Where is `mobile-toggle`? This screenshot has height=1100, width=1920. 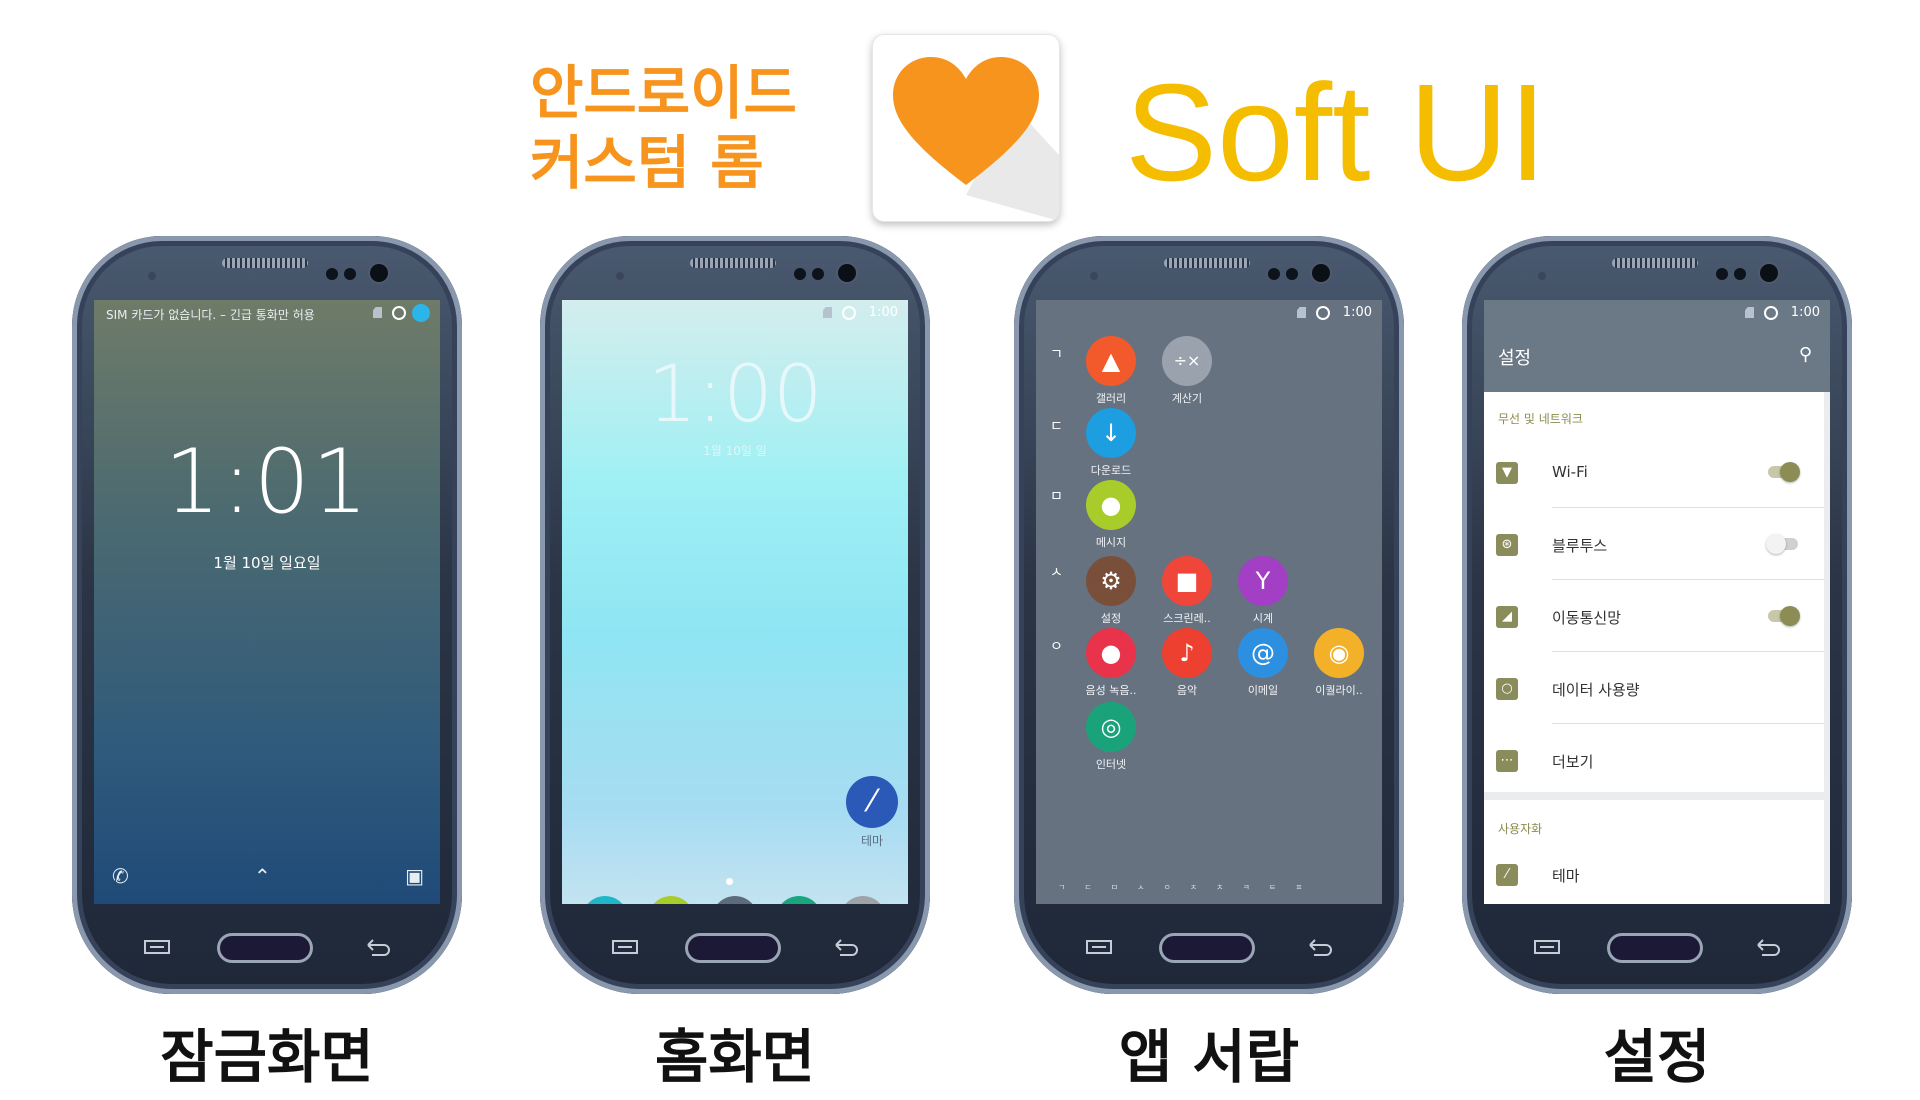
mobile-toggle is located at coordinates (1784, 616).